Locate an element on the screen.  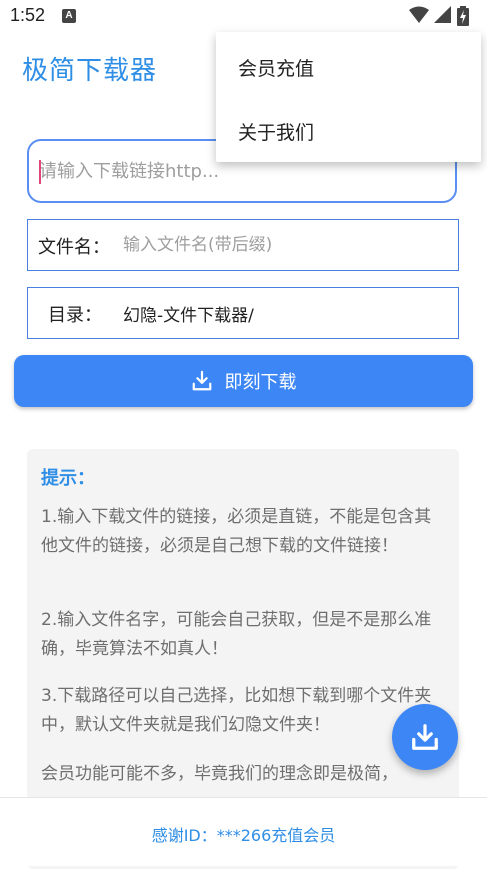
filename-row: 文件名： is located at coordinates (243, 245).